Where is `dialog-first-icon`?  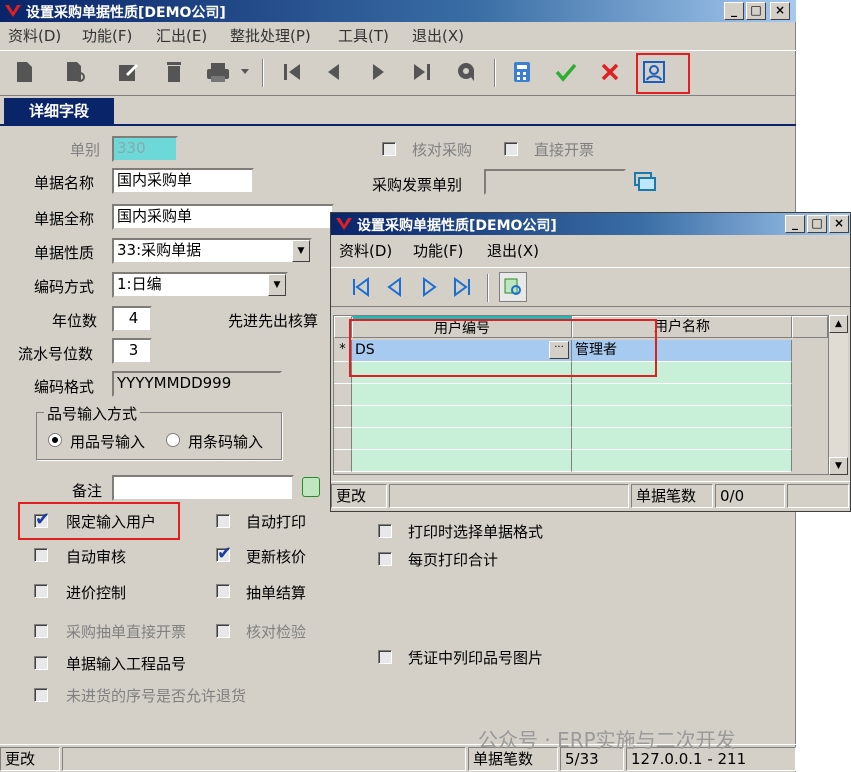 dialog-first-icon is located at coordinates (361, 287).